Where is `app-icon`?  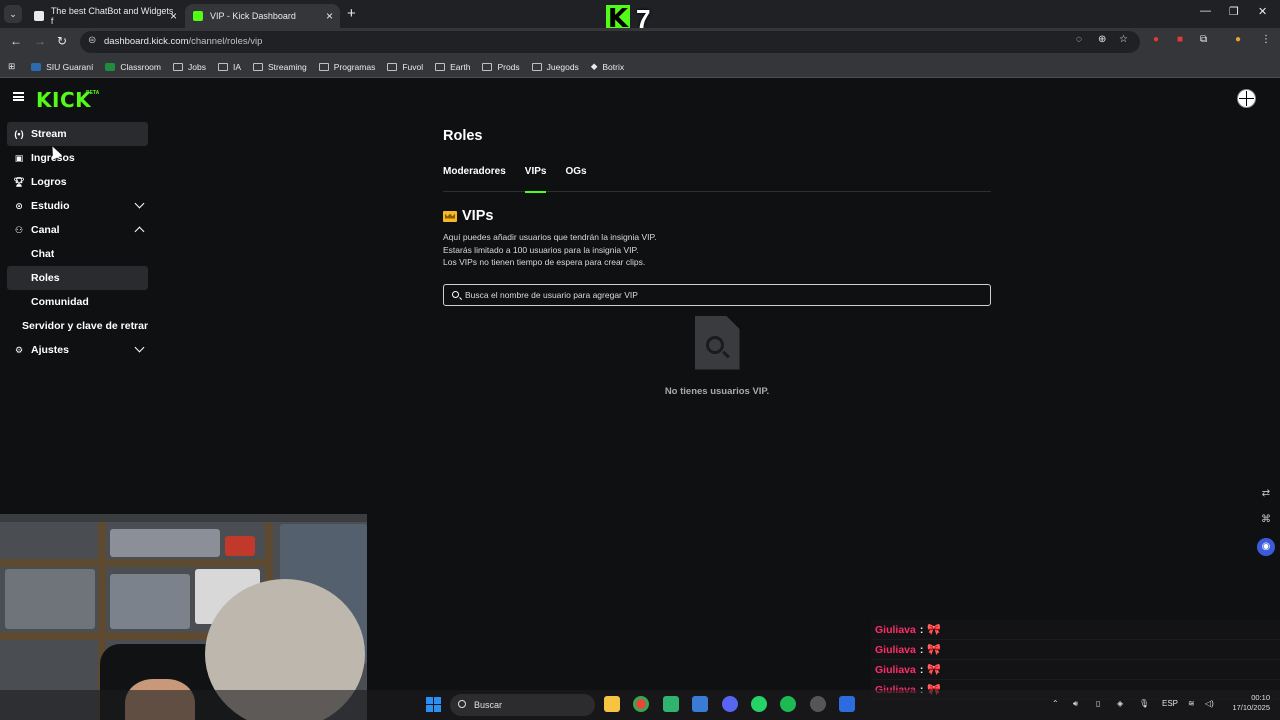
app-icon is located at coordinates (671, 704).